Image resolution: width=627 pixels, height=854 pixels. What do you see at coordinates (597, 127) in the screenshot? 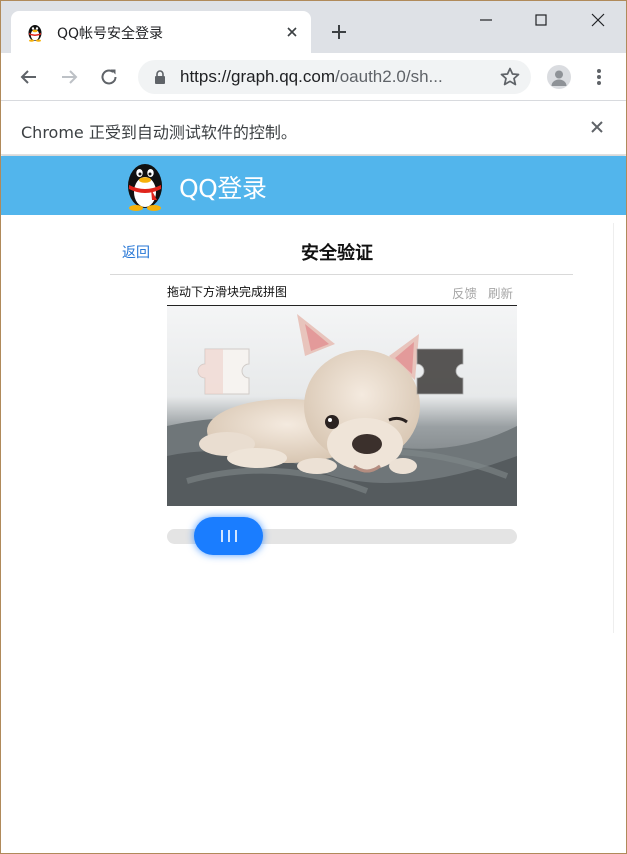
I see `infobar-close-icon` at bounding box center [597, 127].